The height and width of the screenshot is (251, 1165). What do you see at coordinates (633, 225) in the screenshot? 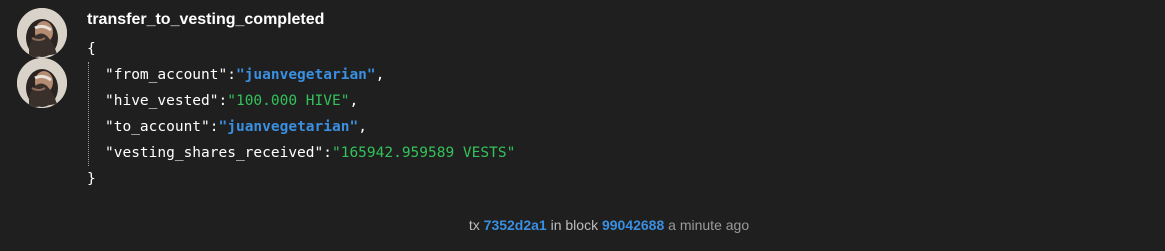
I see `block-number-link: 99042688` at bounding box center [633, 225].